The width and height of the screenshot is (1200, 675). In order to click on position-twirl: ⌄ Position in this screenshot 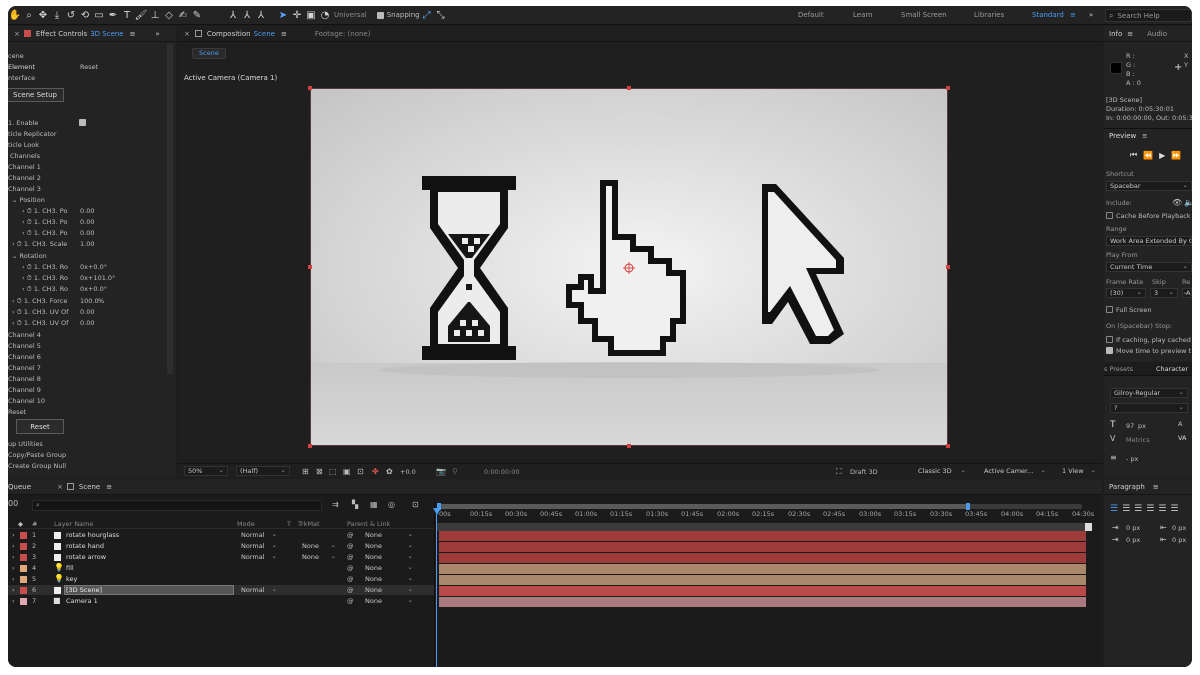, I will do `click(28, 200)`.